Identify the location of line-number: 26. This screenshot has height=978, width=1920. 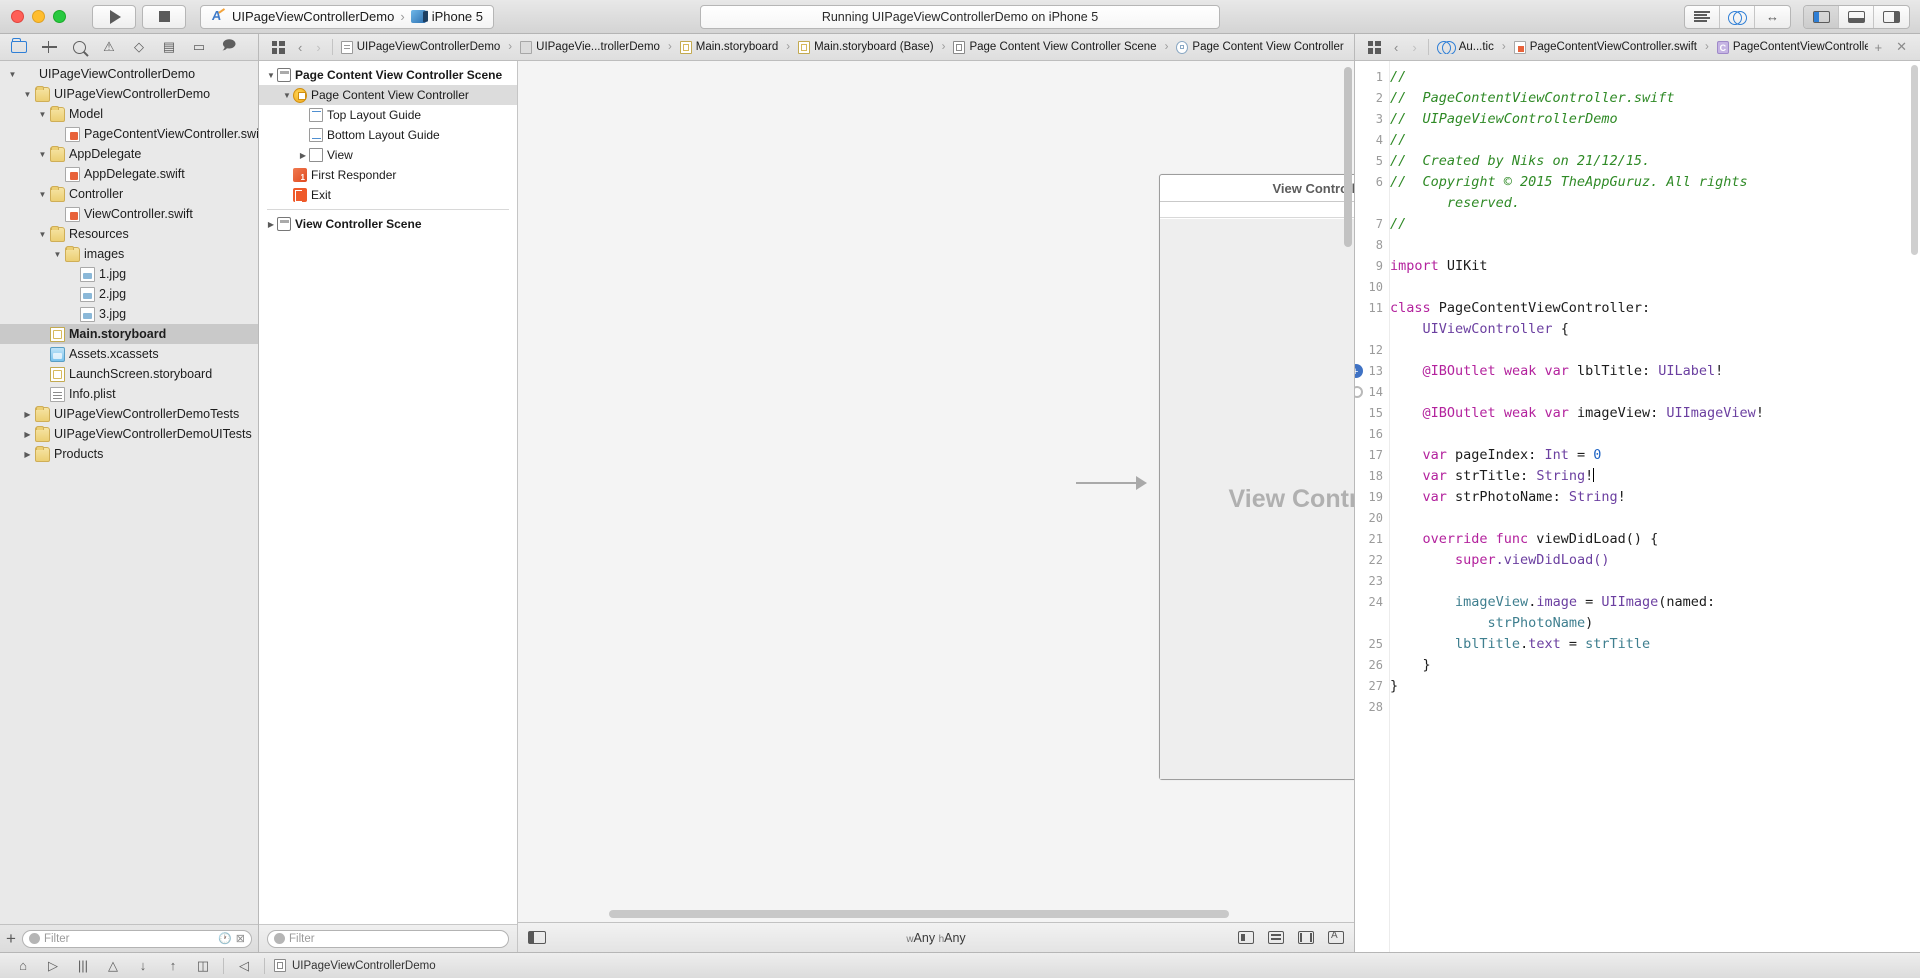
(1372, 665).